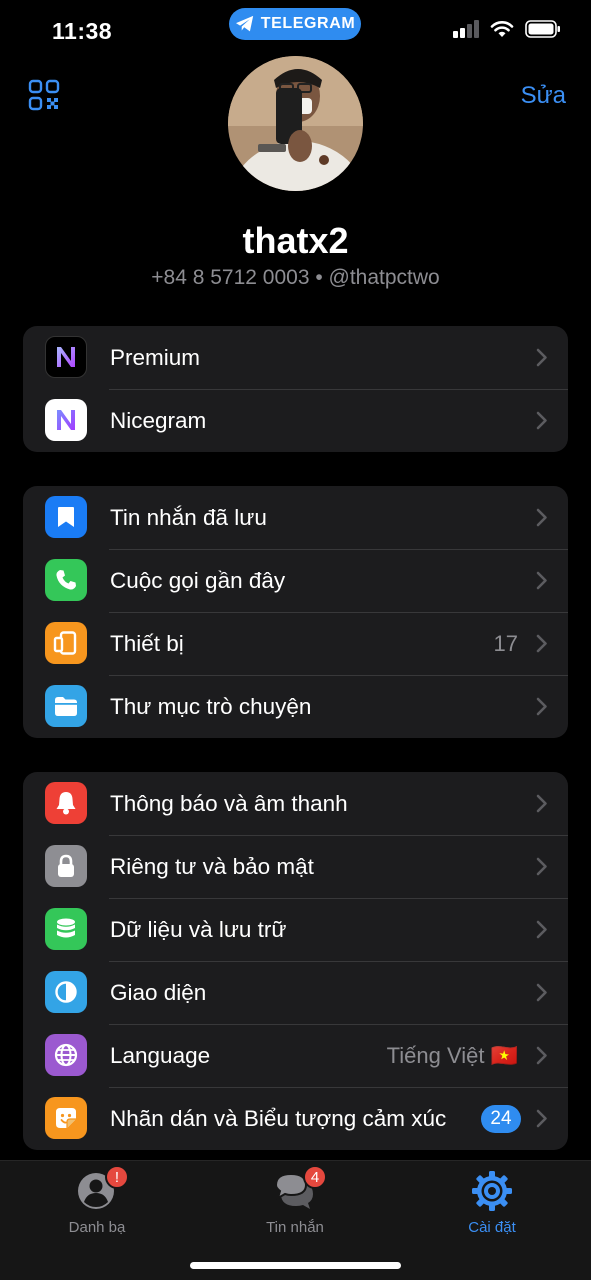  What do you see at coordinates (295, 277) in the screenshot?
I see `profile-phone-username: +84 8 5712 0003 • @thatpctwo` at bounding box center [295, 277].